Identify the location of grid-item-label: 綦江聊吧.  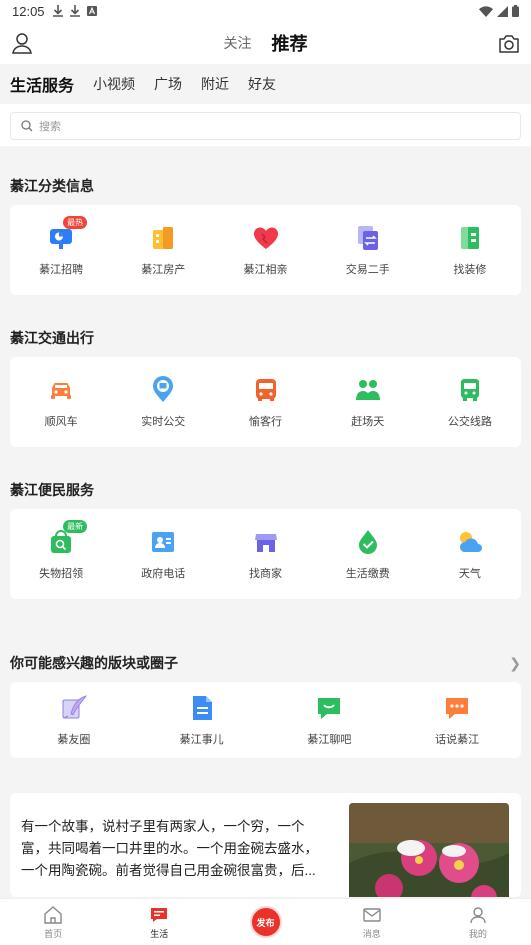
(329, 739).